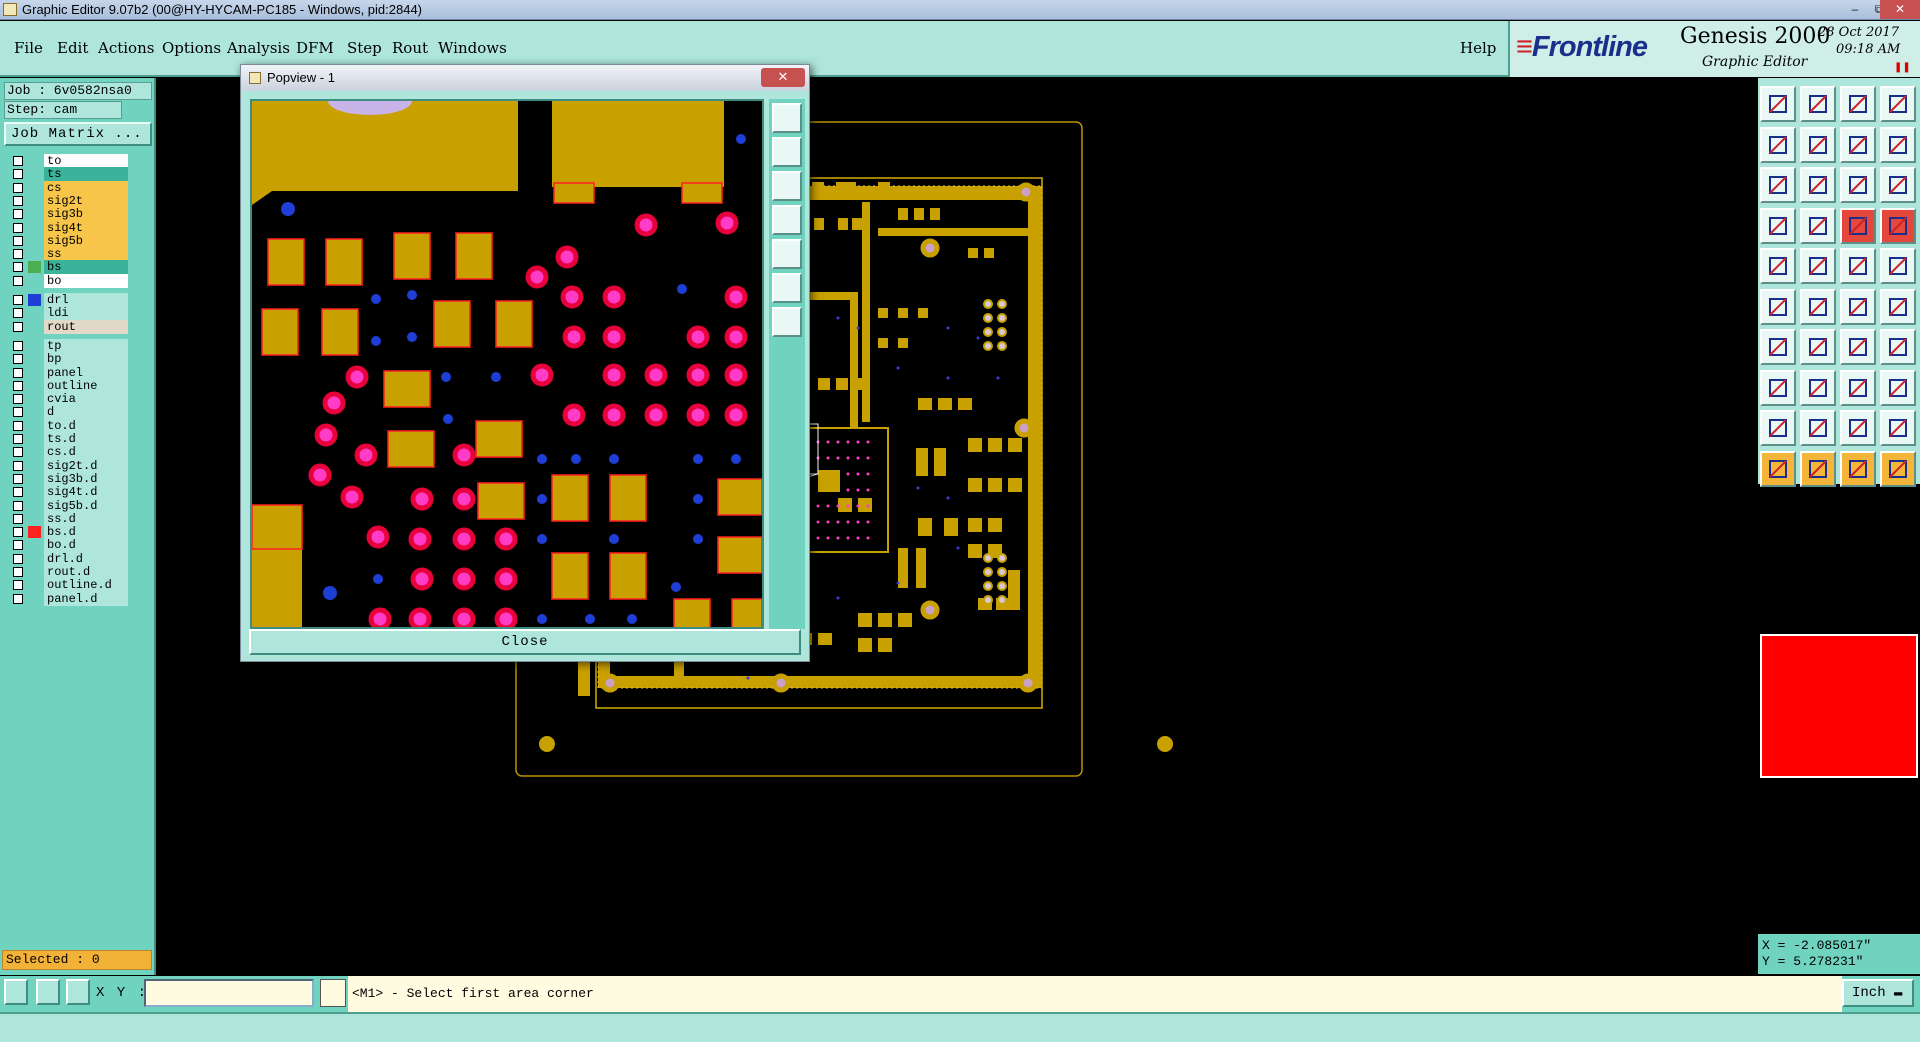 This screenshot has height=1042, width=1920. I want to click on display-layer-icon, so click(1778, 104).